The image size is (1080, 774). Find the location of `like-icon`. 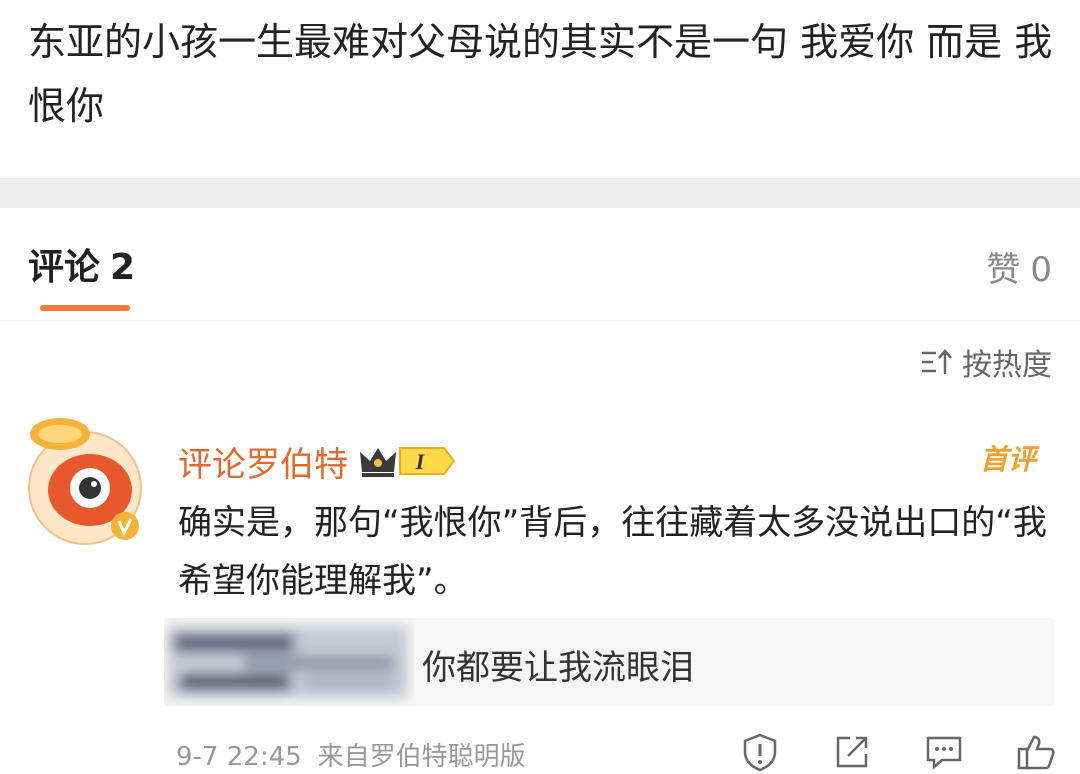

like-icon is located at coordinates (1036, 752).